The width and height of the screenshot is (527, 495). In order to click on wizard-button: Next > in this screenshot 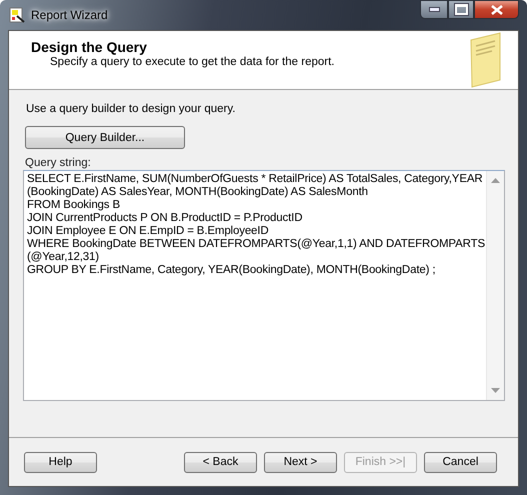, I will do `click(300, 462)`.